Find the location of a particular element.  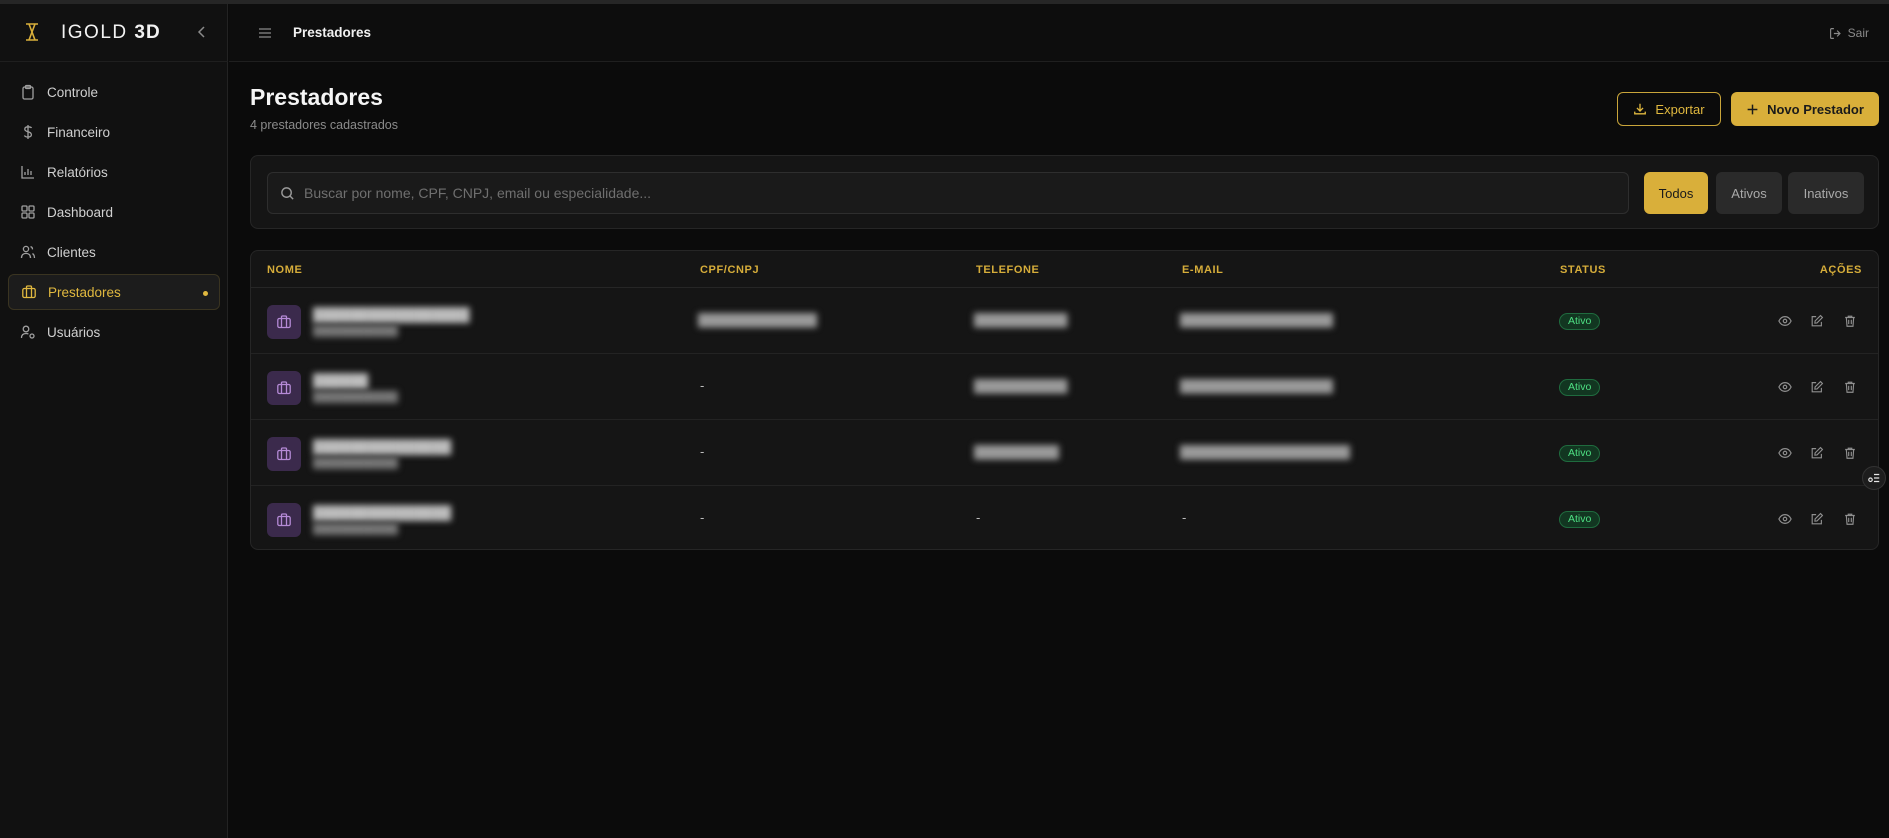

search-input is located at coordinates (959, 193).